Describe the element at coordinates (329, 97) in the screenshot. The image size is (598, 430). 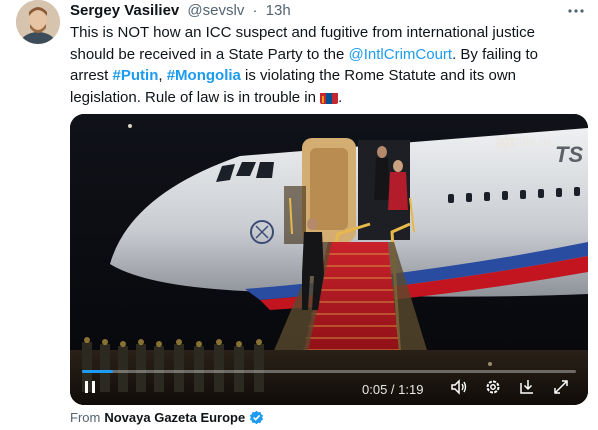
I see `mongolia-flag-icon` at that location.